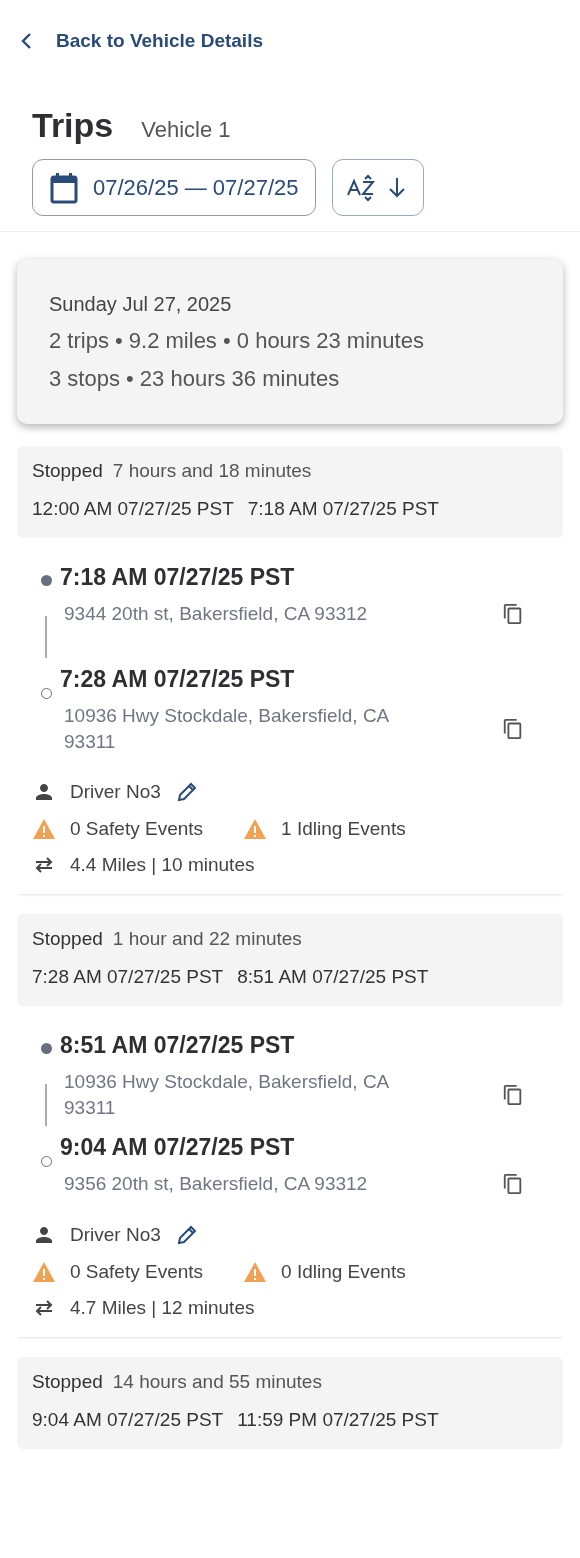 The height and width of the screenshot is (1558, 580). I want to click on idling-events: 1 Idling Events, so click(343, 829).